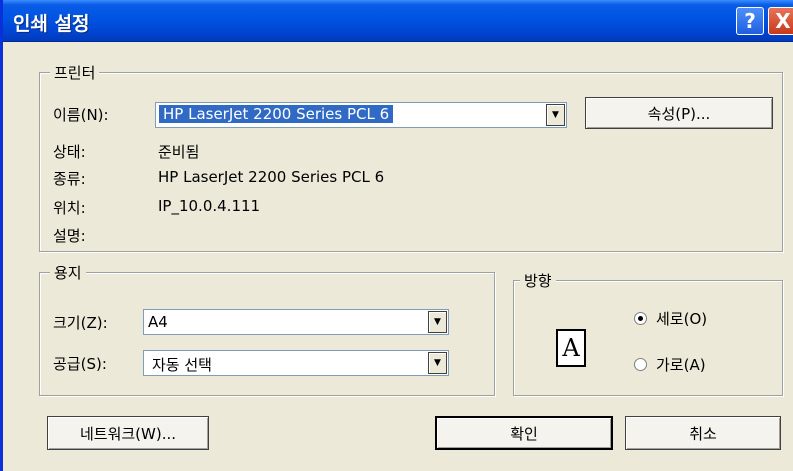  I want to click on landscape-label: 가로(A), so click(681, 364).